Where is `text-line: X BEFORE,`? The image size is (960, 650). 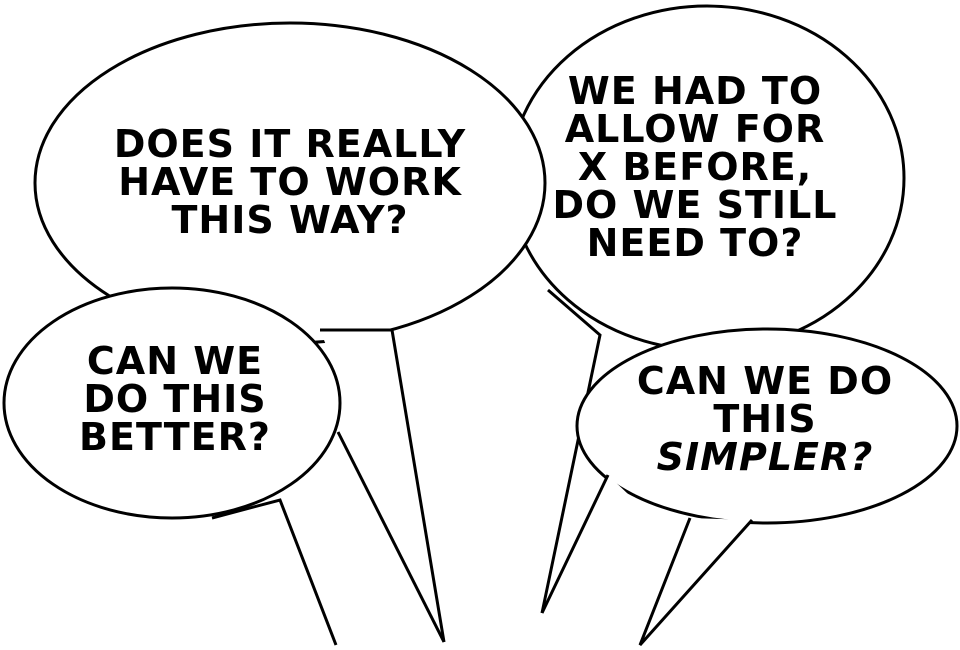
text-line: X BEFORE, is located at coordinates (695, 167).